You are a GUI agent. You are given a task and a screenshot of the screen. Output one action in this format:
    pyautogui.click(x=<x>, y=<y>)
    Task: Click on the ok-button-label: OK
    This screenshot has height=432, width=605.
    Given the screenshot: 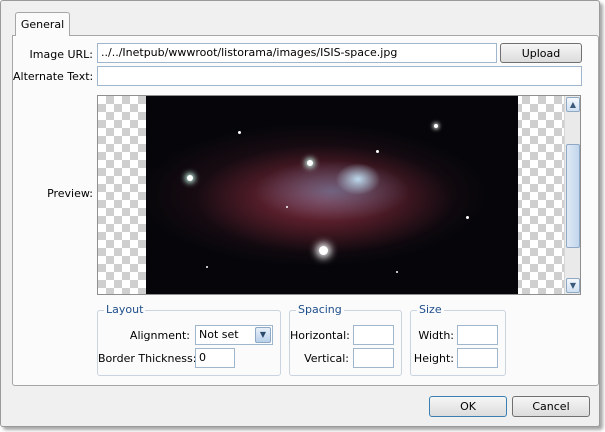 What is the action you would take?
    pyautogui.click(x=468, y=406)
    